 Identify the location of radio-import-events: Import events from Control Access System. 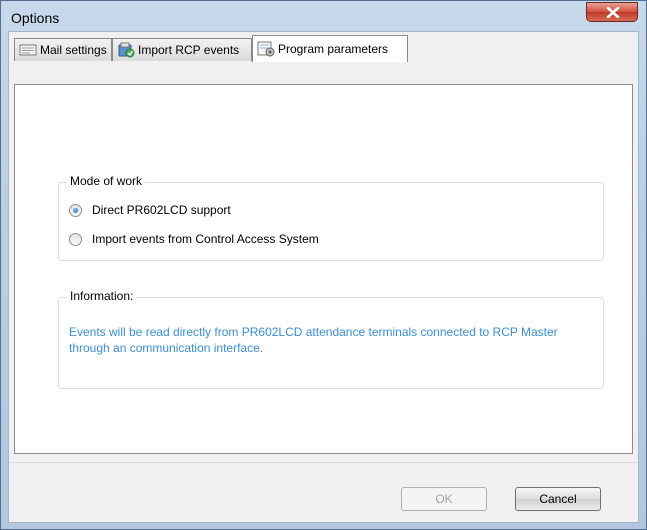
(194, 239).